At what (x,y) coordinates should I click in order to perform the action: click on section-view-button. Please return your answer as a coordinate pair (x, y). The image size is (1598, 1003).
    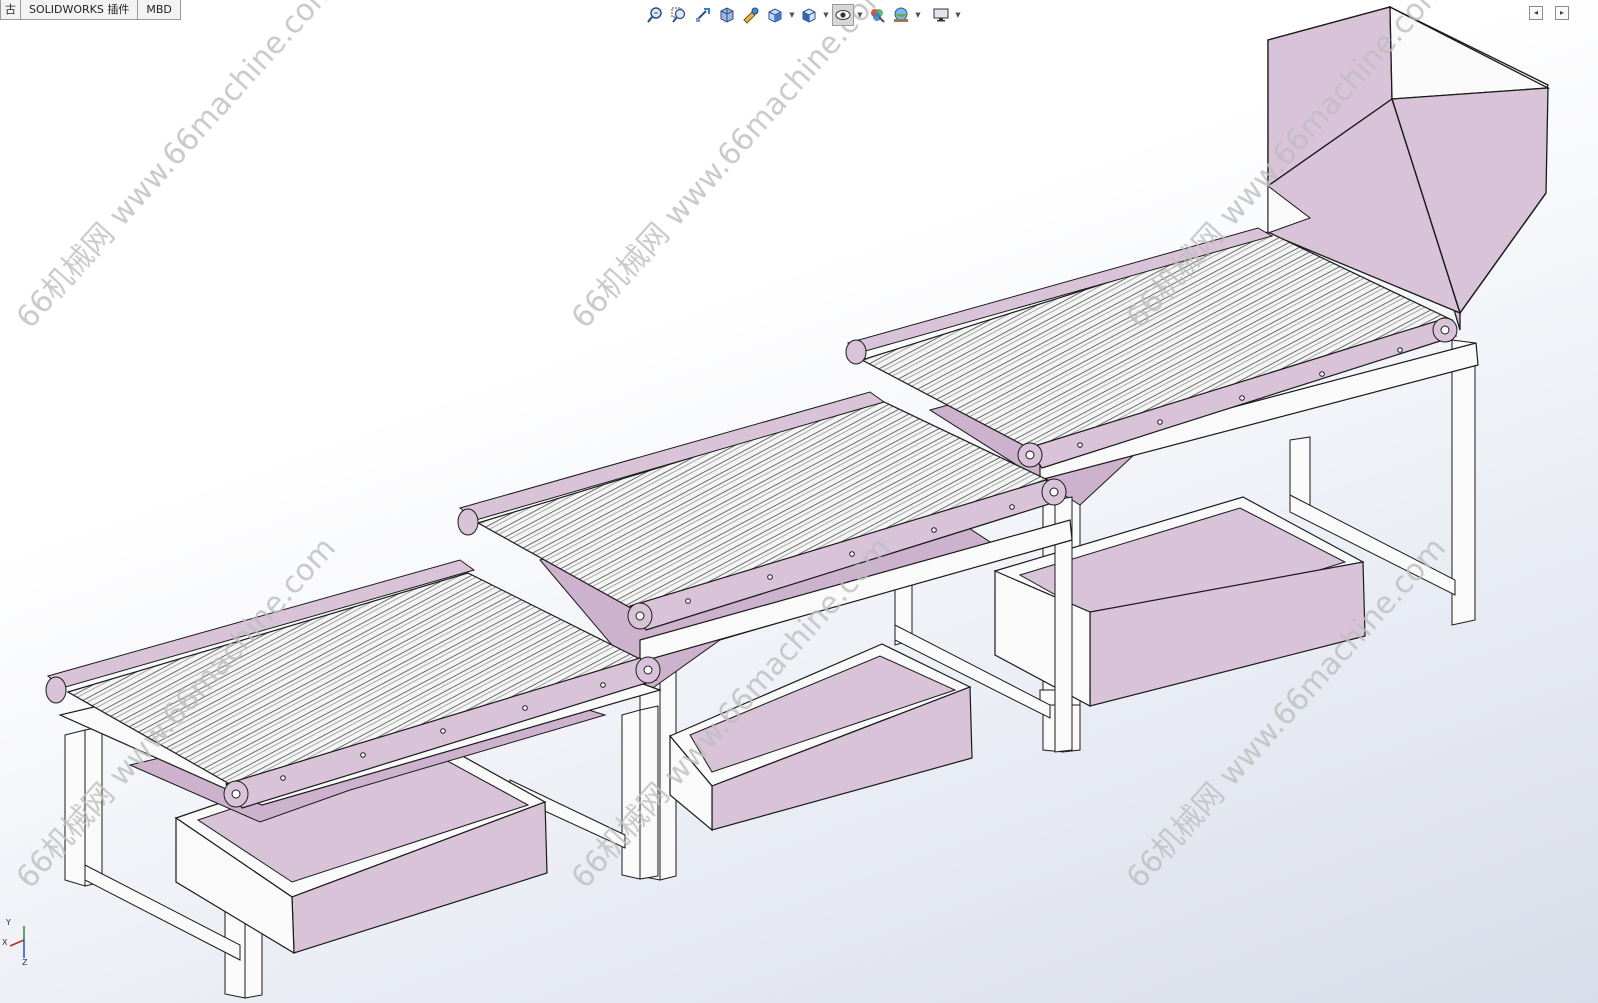
    Looking at the image, I should click on (727, 15).